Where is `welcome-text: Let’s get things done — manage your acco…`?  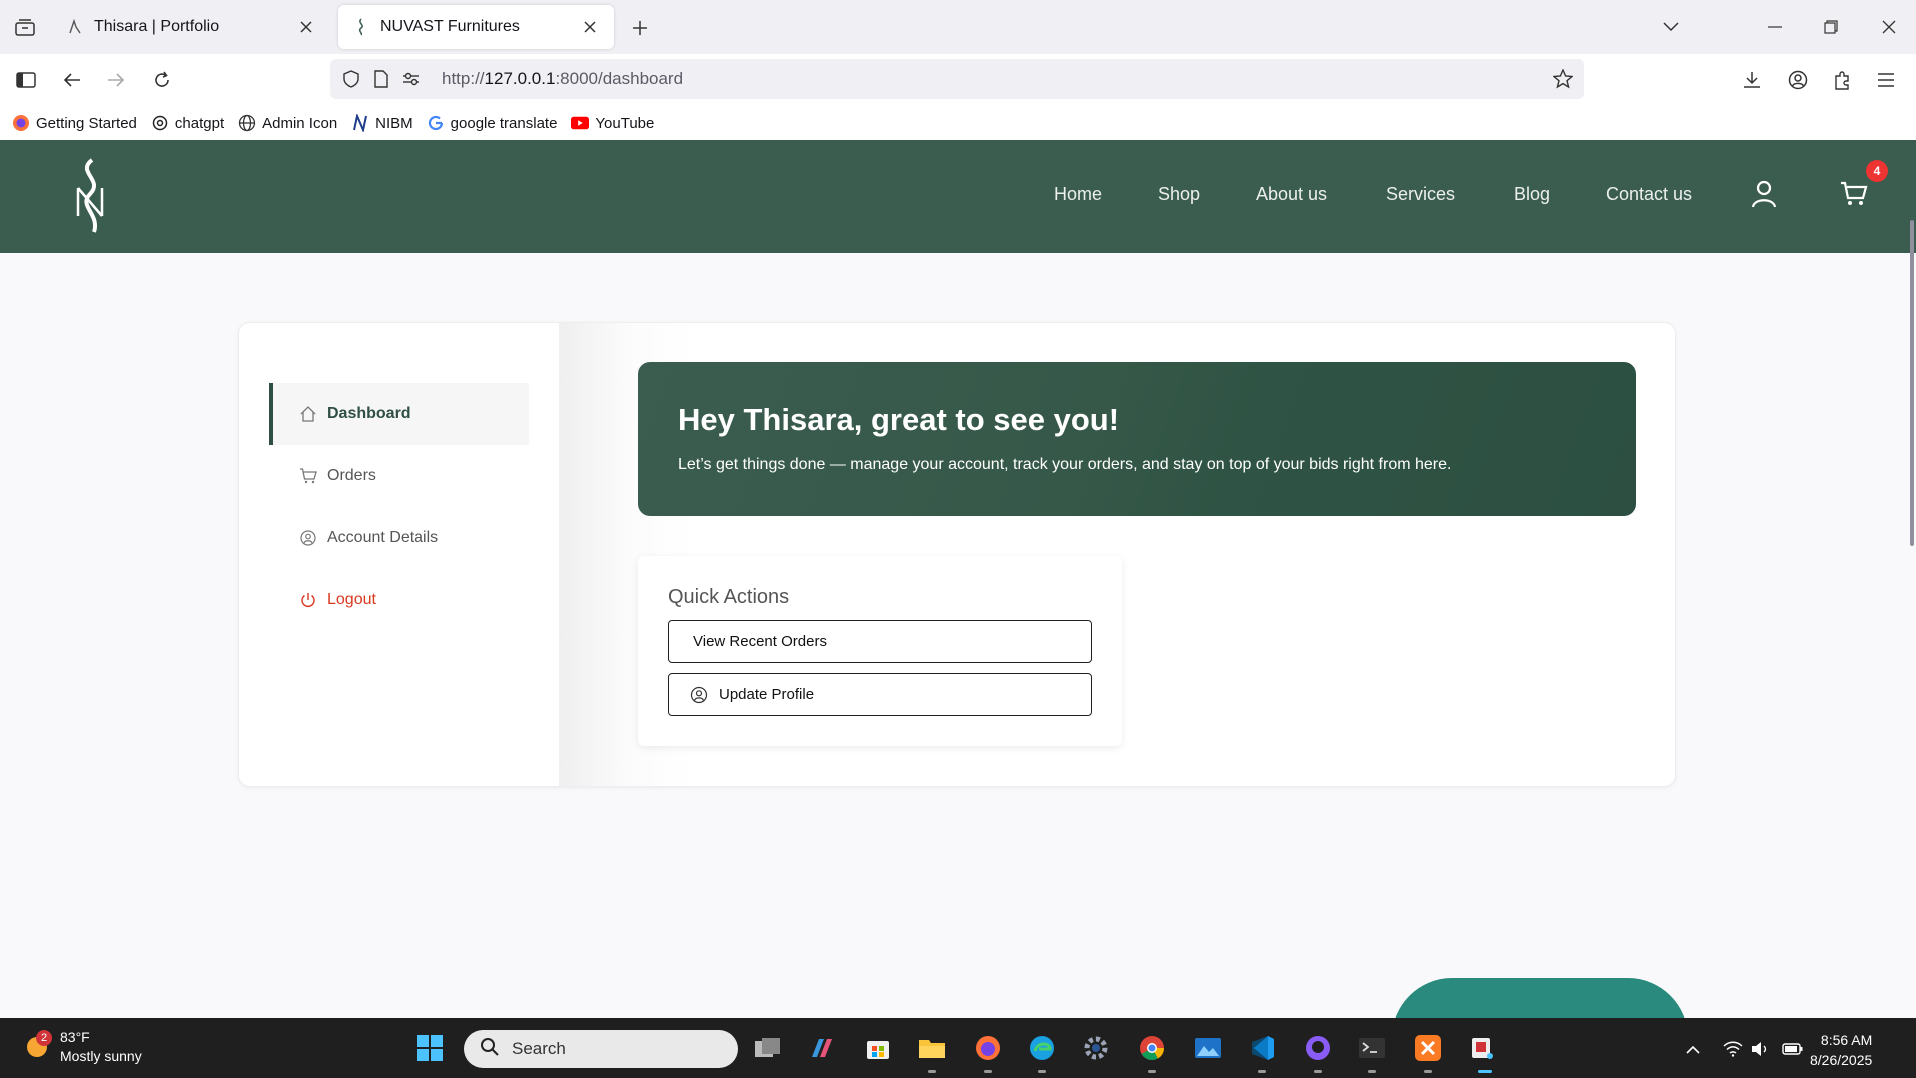
welcome-text: Let’s get things done — manage your acco… is located at coordinates (1065, 464).